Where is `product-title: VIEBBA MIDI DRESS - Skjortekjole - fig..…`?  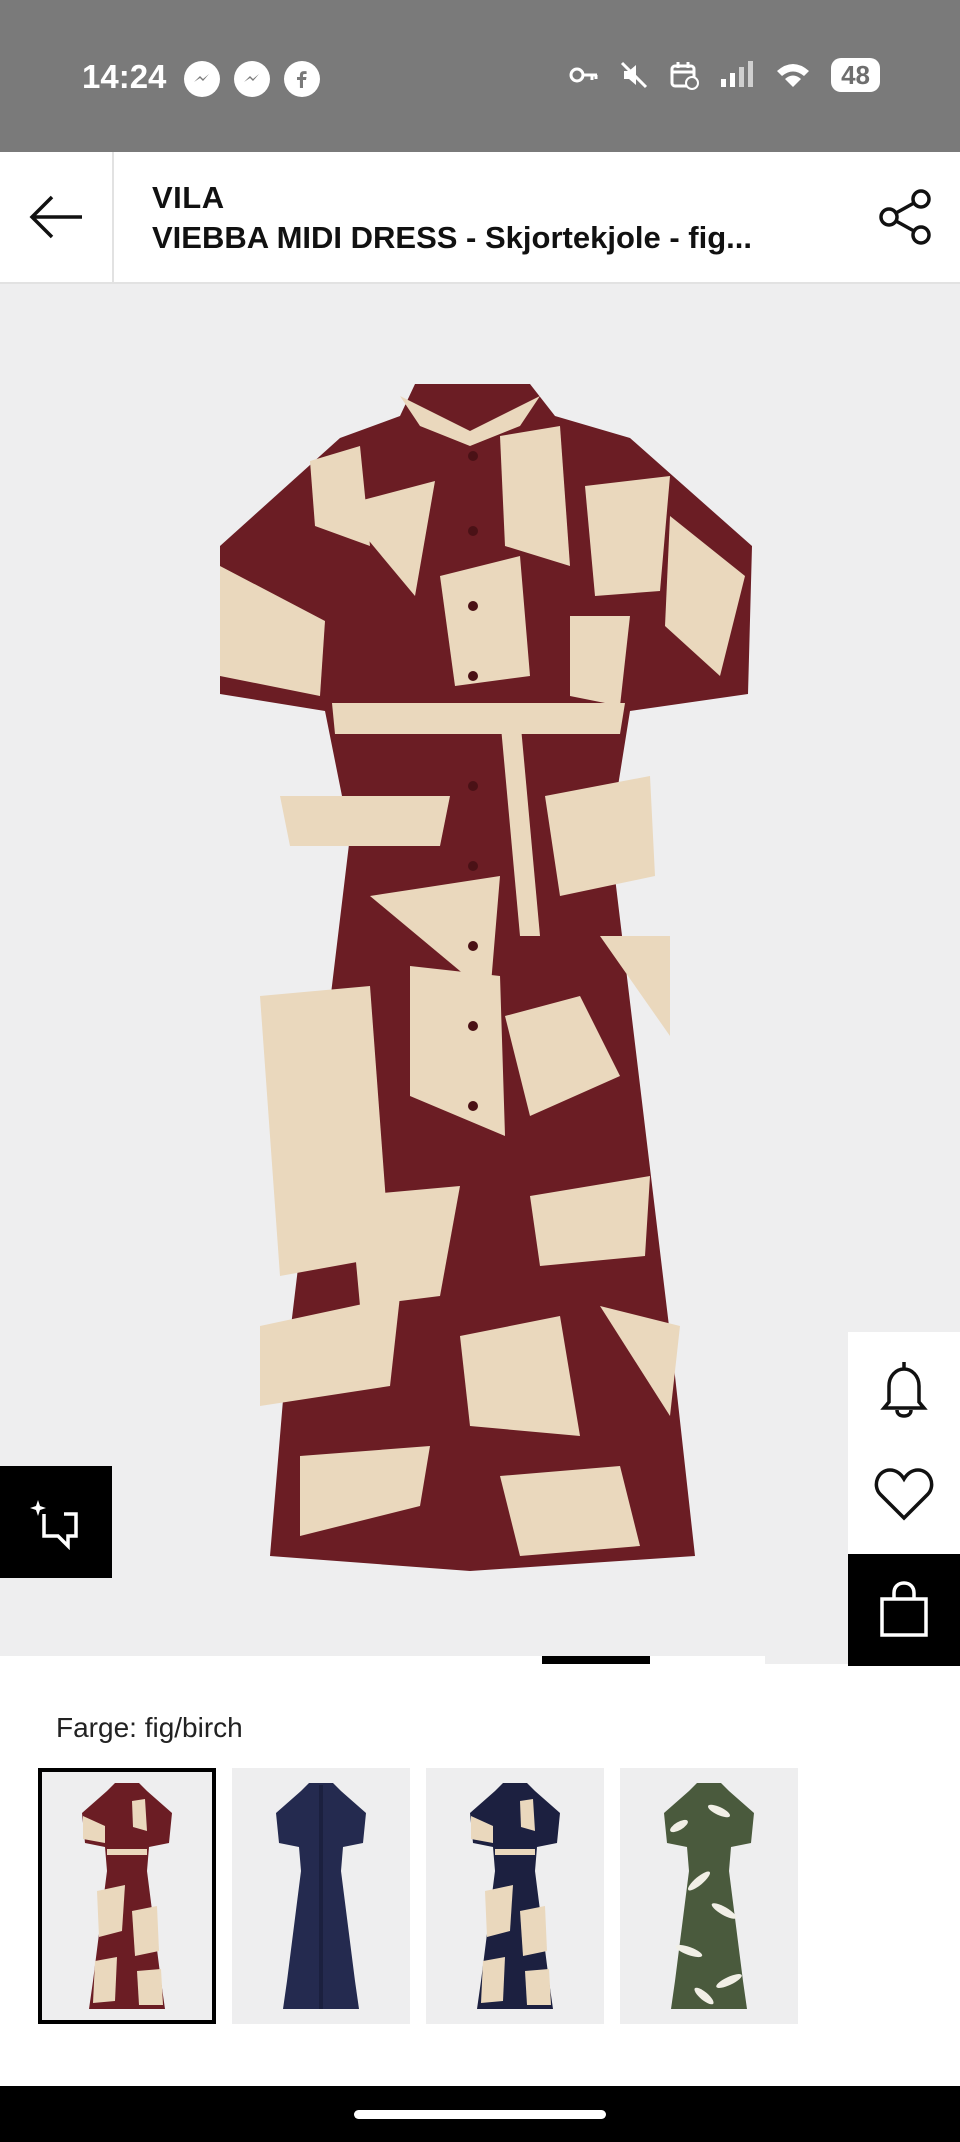 product-title: VIEBBA MIDI DRESS - Skjortekjole - fig..… is located at coordinates (452, 237).